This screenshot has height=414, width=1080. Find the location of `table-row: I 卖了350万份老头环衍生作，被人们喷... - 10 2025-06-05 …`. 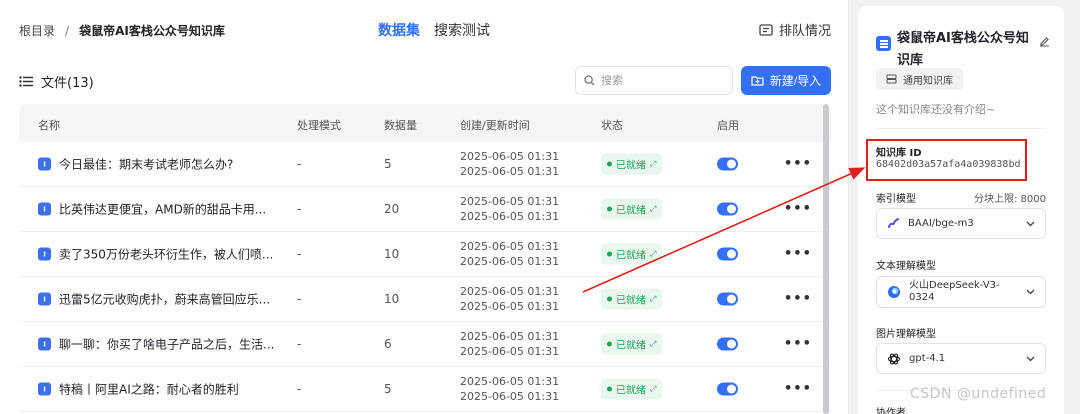

table-row: I 卖了350万份老头环衍生作，被人们喷... - 10 2025-06-05 … is located at coordinates (425, 254).